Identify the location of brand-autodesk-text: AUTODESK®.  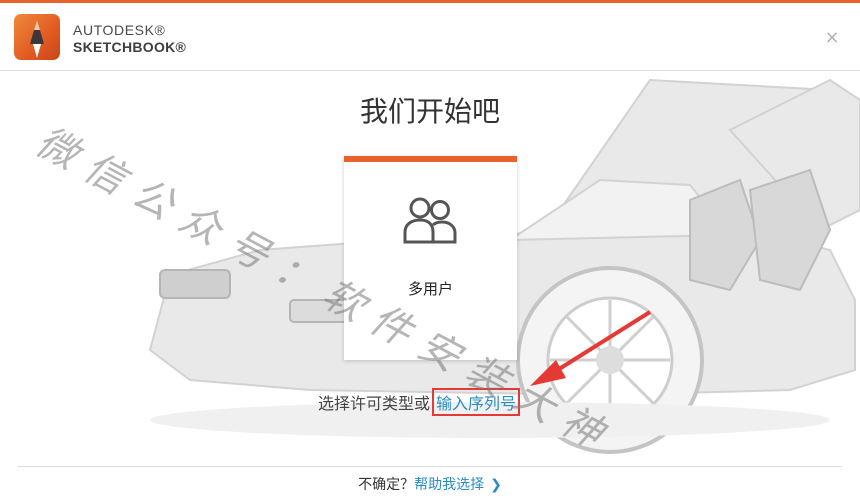
(119, 30).